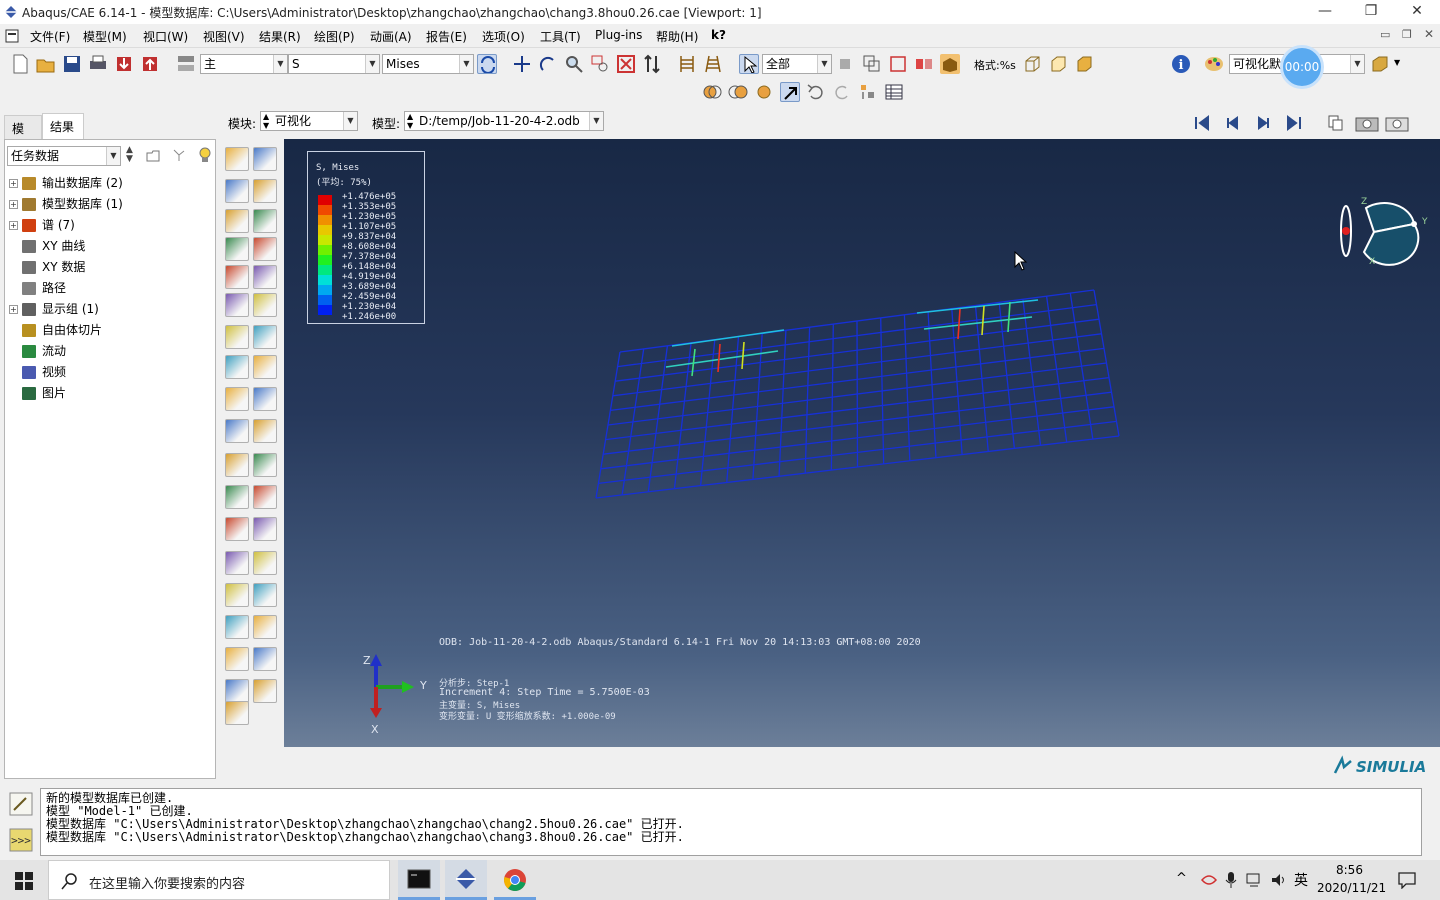 The width and height of the screenshot is (1440, 900). What do you see at coordinates (244, 64) in the screenshot?
I see `step-combo: 主 ▼` at bounding box center [244, 64].